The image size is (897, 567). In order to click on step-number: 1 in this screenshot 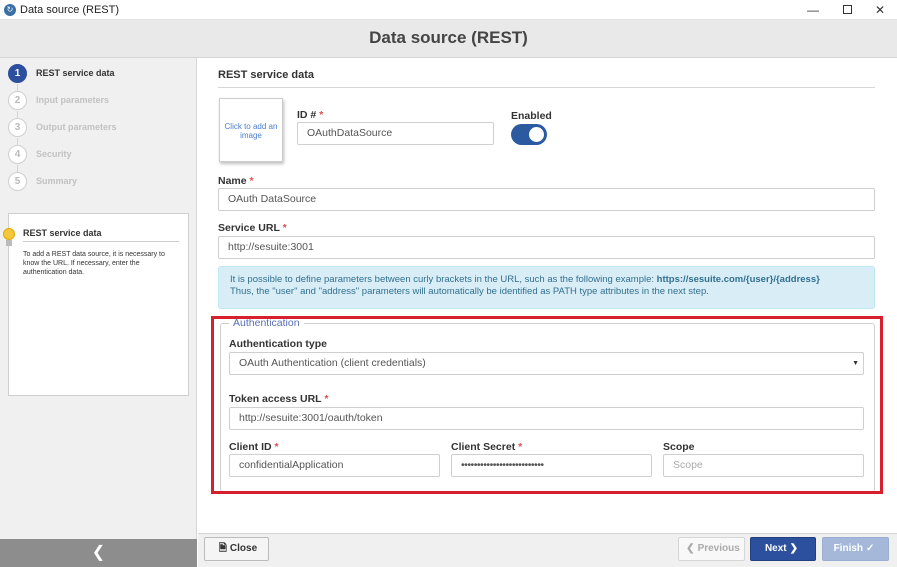, I will do `click(17, 73)`.